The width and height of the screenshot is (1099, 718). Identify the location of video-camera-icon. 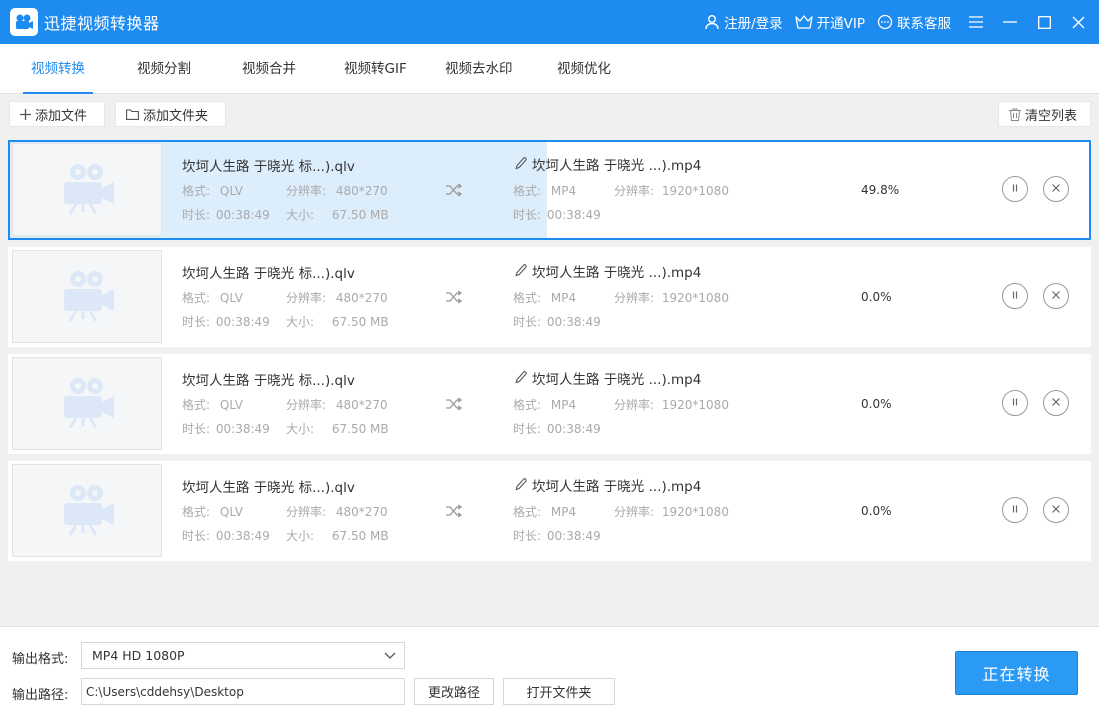
(87, 511).